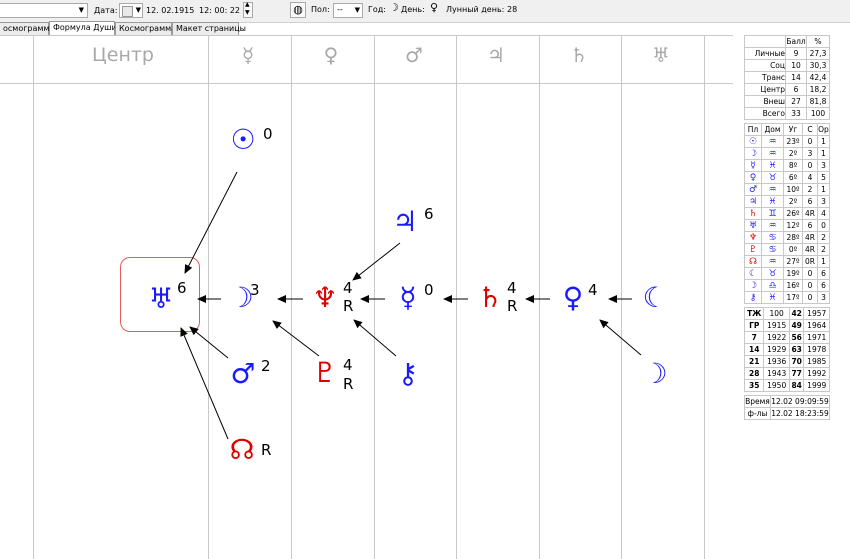 The height and width of the screenshot is (559, 850). I want to click on planet-score: 6, so click(810, 225).